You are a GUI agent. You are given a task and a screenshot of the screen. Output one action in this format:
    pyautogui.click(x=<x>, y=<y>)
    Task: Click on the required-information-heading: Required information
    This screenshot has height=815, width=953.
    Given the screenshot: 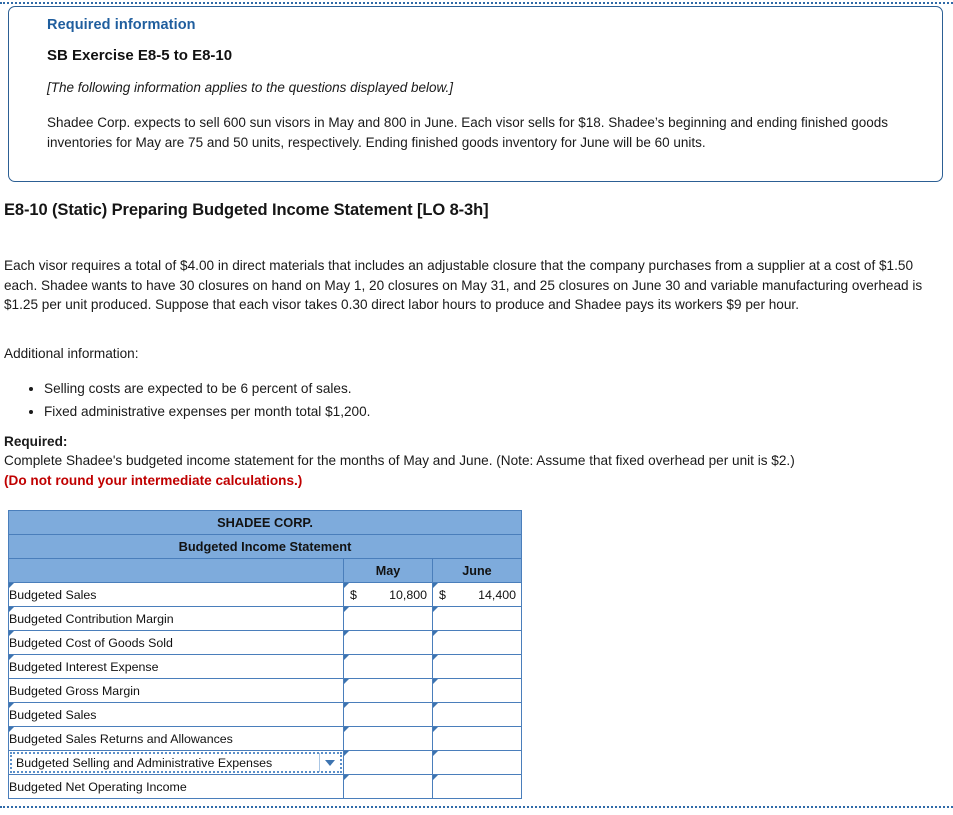 What is the action you would take?
    pyautogui.click(x=121, y=25)
    